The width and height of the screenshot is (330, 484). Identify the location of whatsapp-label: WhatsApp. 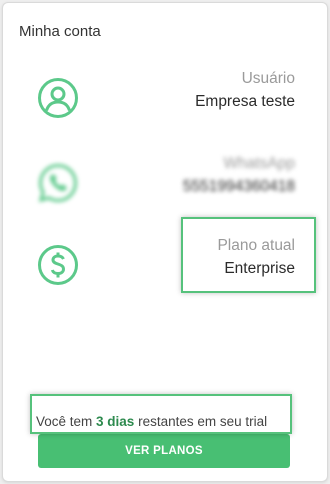
(259, 163).